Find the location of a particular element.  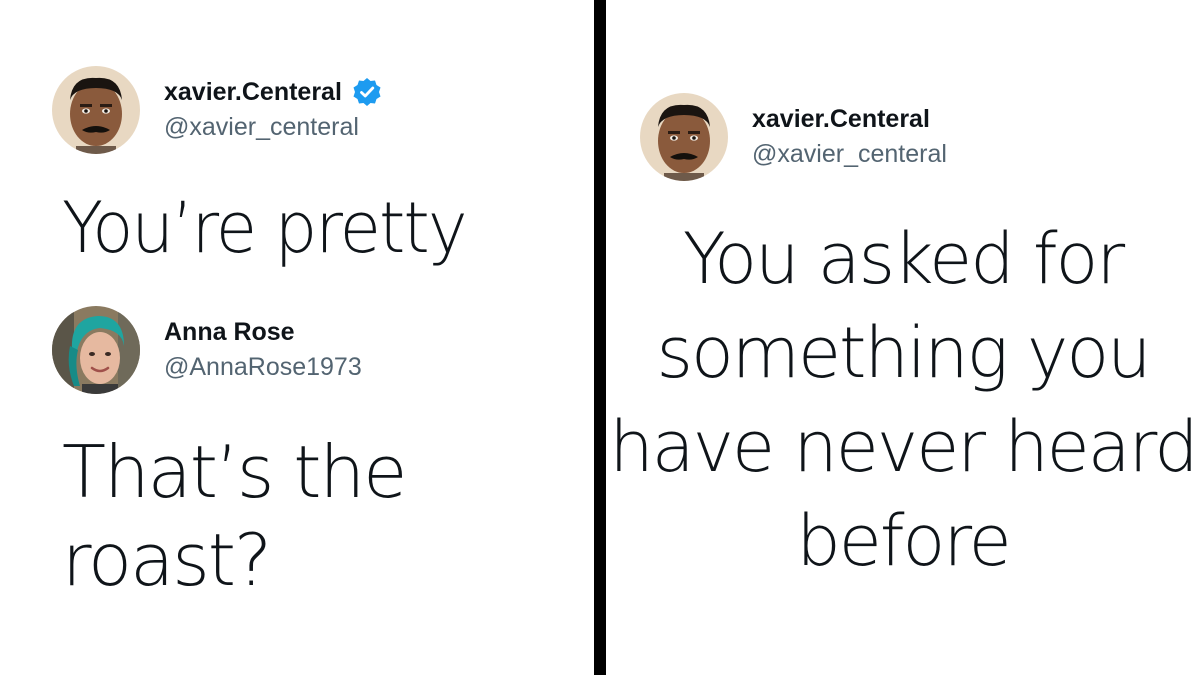

user-names: Anna Rose @AnnaRose1973 is located at coordinates (263, 350).